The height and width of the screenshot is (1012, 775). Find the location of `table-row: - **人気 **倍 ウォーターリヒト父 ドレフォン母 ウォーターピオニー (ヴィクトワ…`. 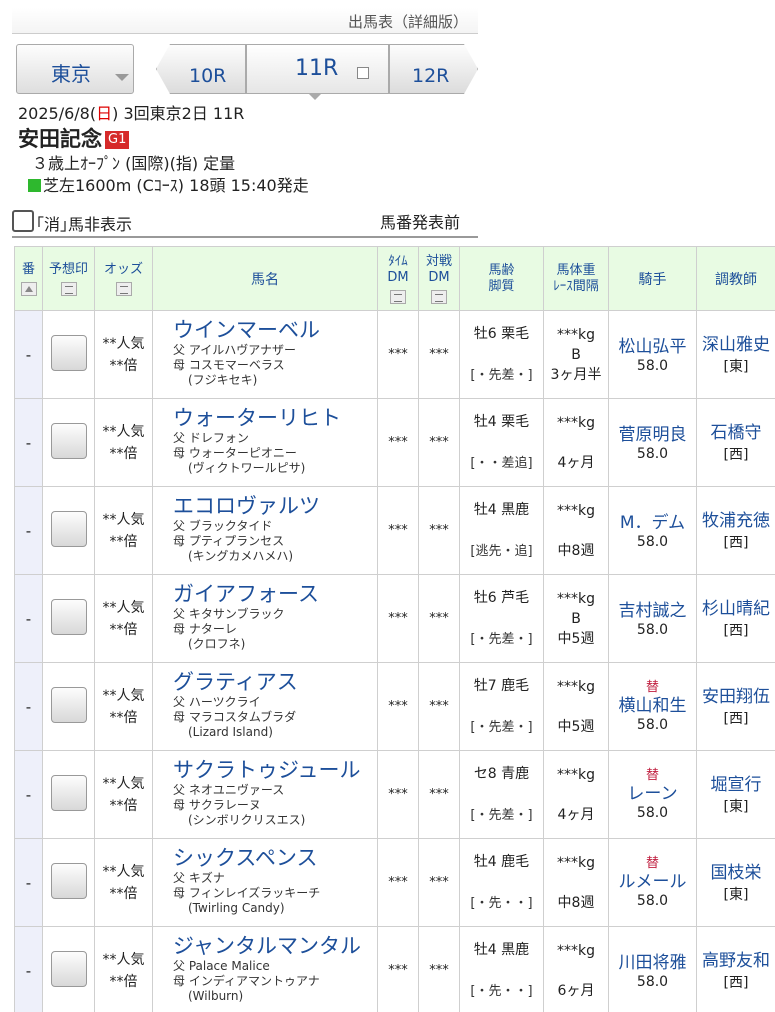

table-row: - **人気 **倍 ウォーターリヒト父 ドレフォン母 ウォーターピオニー (ヴィクトワ… is located at coordinates (394, 442).